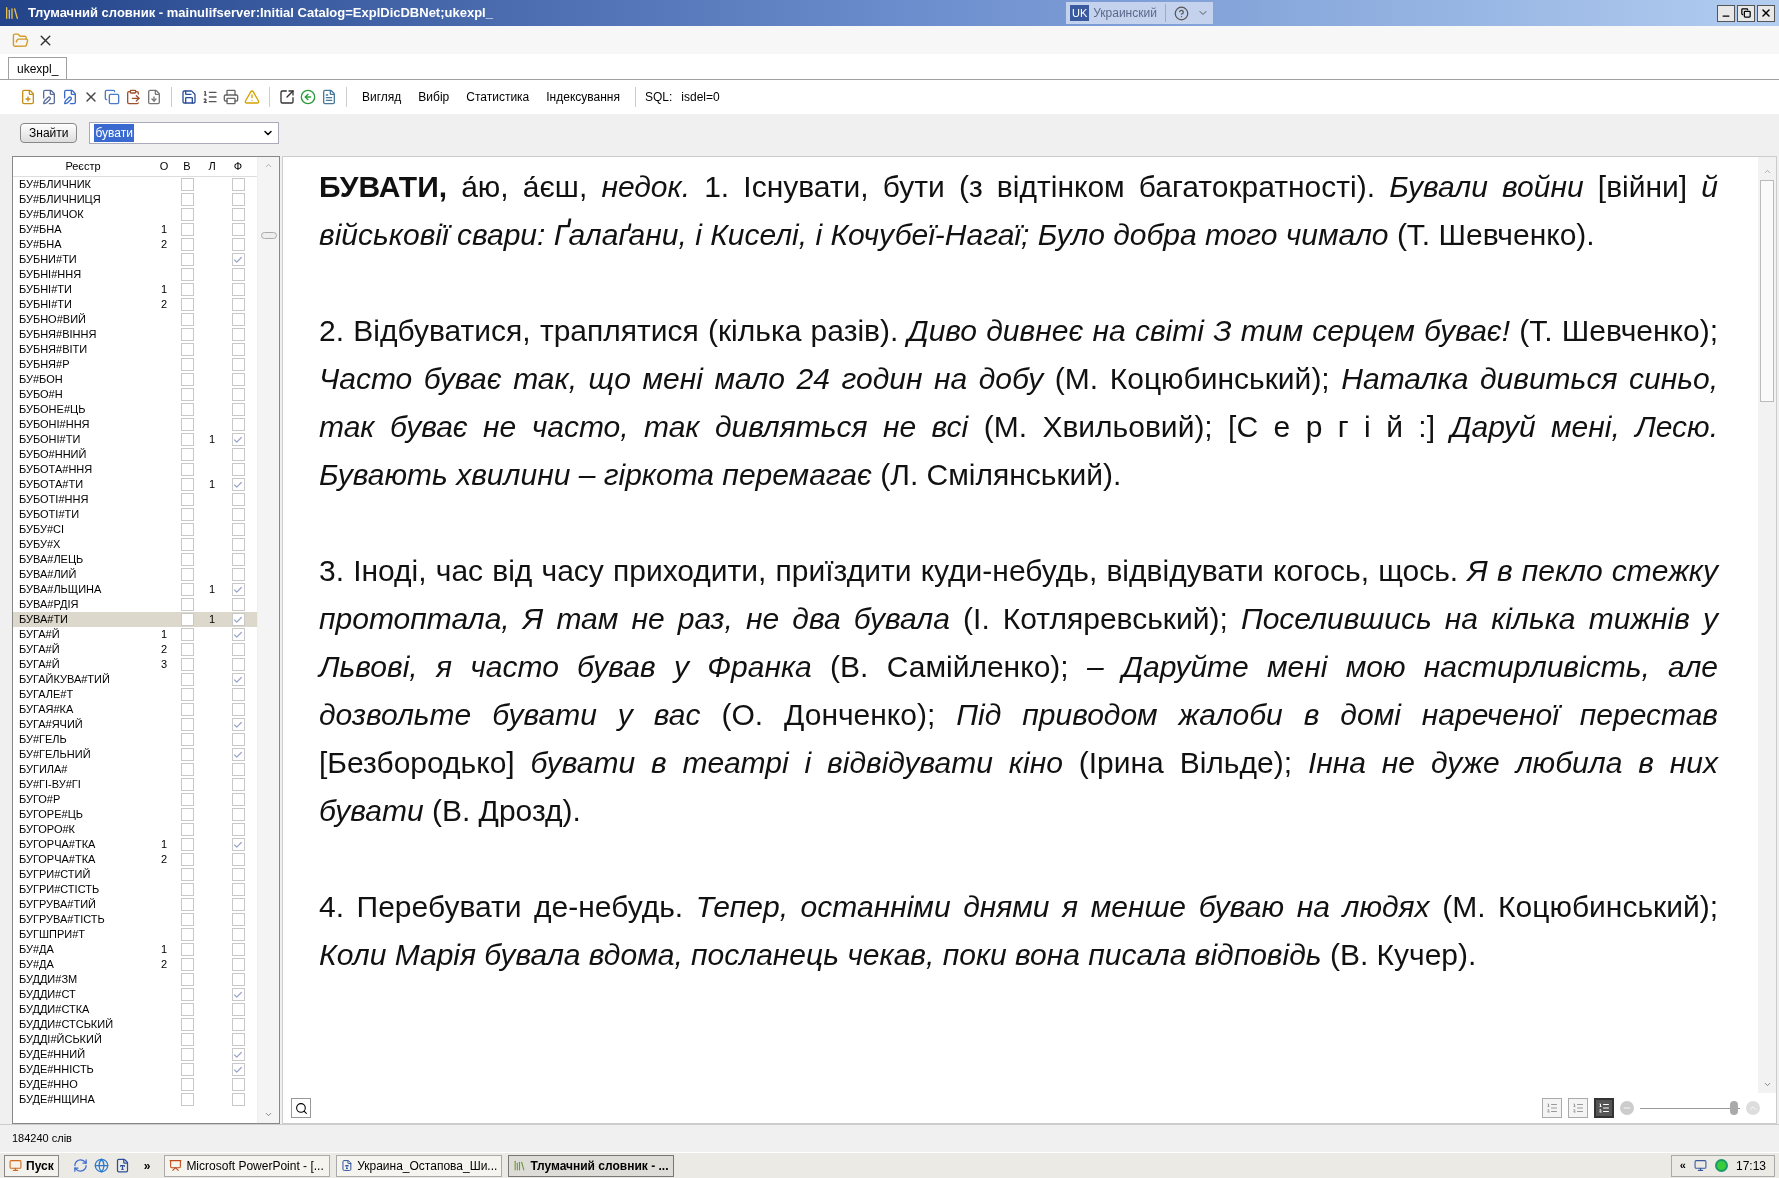 The width and height of the screenshot is (1779, 1178). What do you see at coordinates (135, 199) in the screenshot?
I see `word-row: БУ#БЛИЧНИЦЯ` at bounding box center [135, 199].